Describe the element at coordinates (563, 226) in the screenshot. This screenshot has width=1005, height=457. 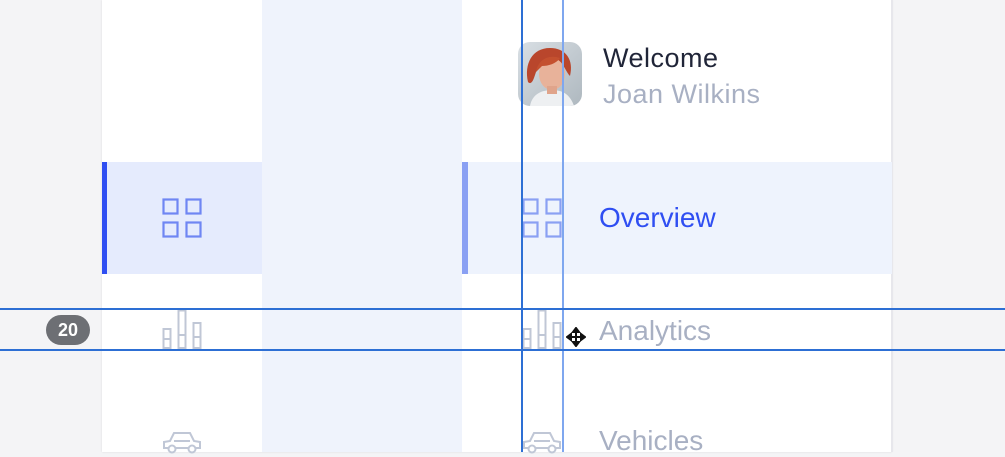
I see `vertical-guide-line-secondary` at that location.